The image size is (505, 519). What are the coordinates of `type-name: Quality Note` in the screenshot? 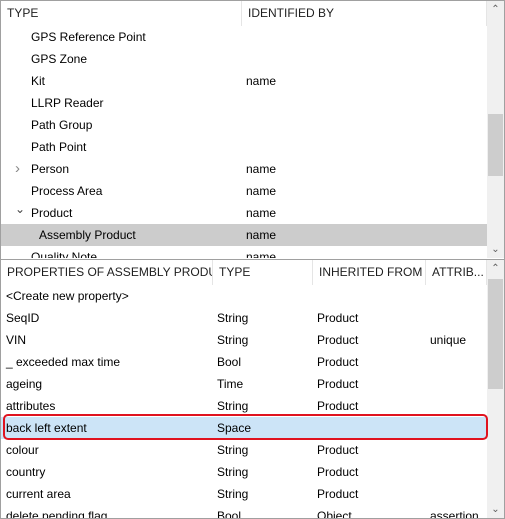 It's located at (64, 254).